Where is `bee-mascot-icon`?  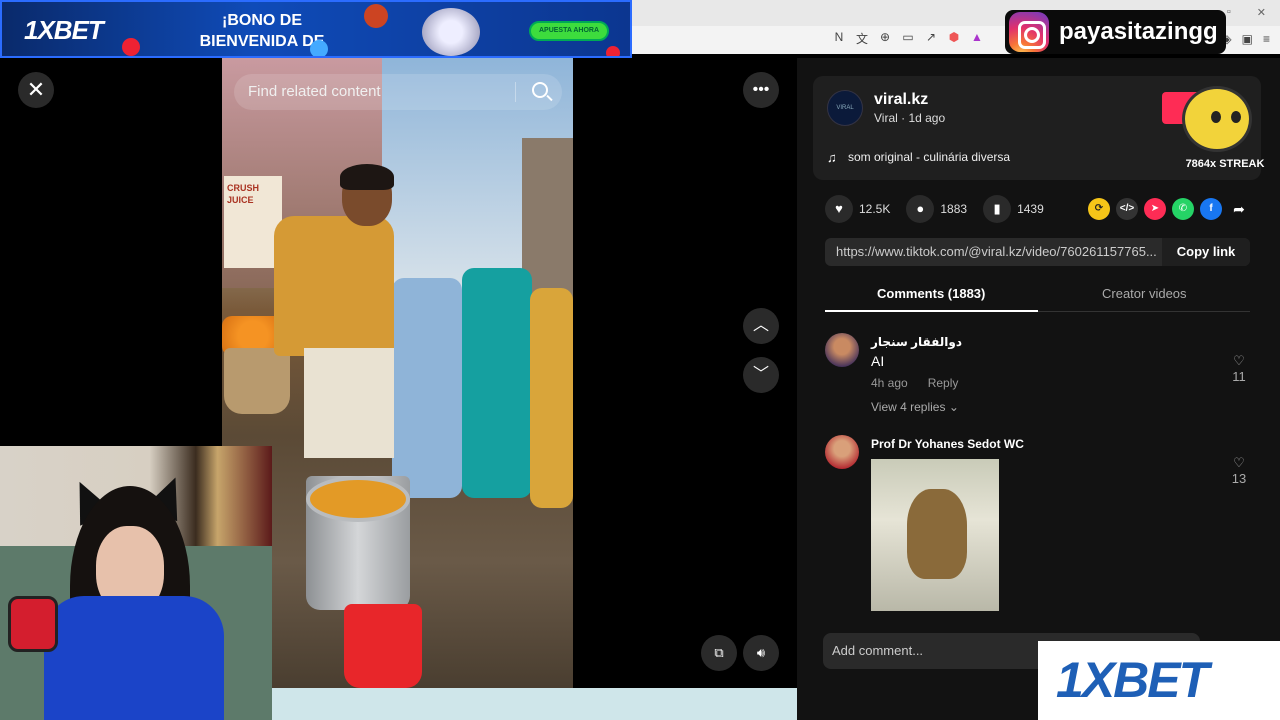
bee-mascot-icon is located at coordinates (1217, 119).